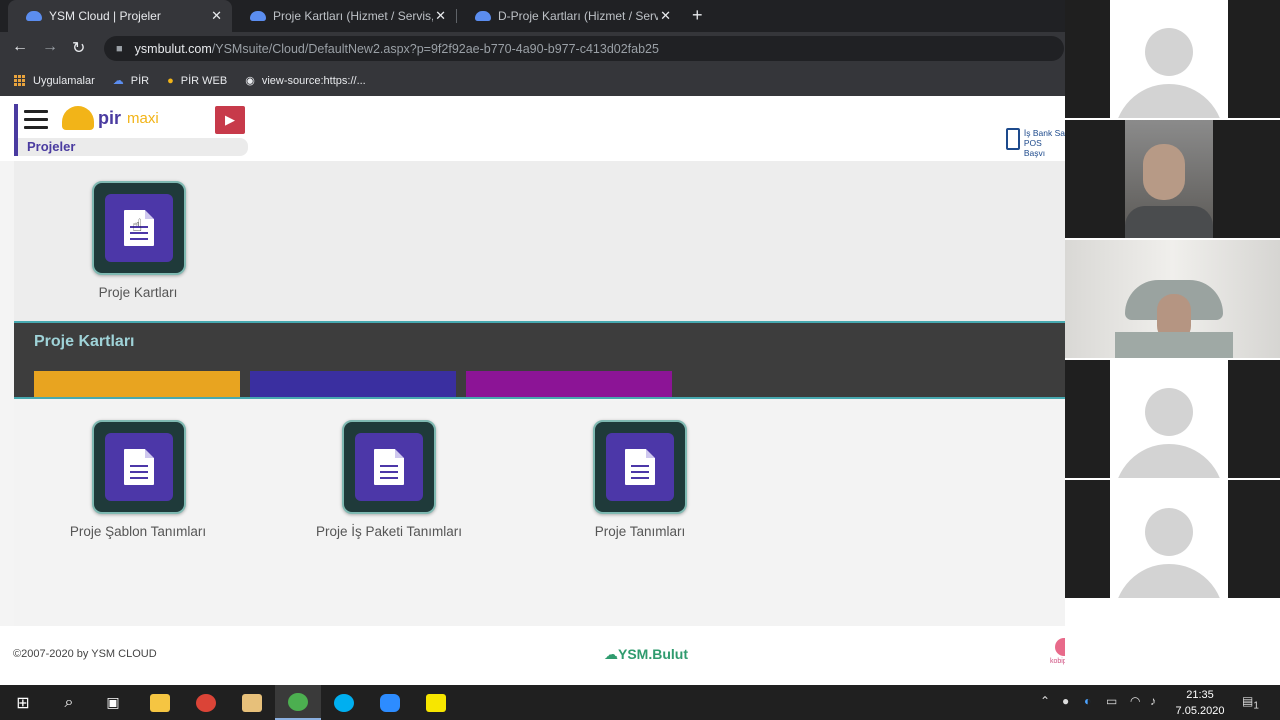 This screenshot has width=1280, height=720. Describe the element at coordinates (653, 654) in the screenshot. I see `ysm-bulut-text: YSM.Bulut` at that location.